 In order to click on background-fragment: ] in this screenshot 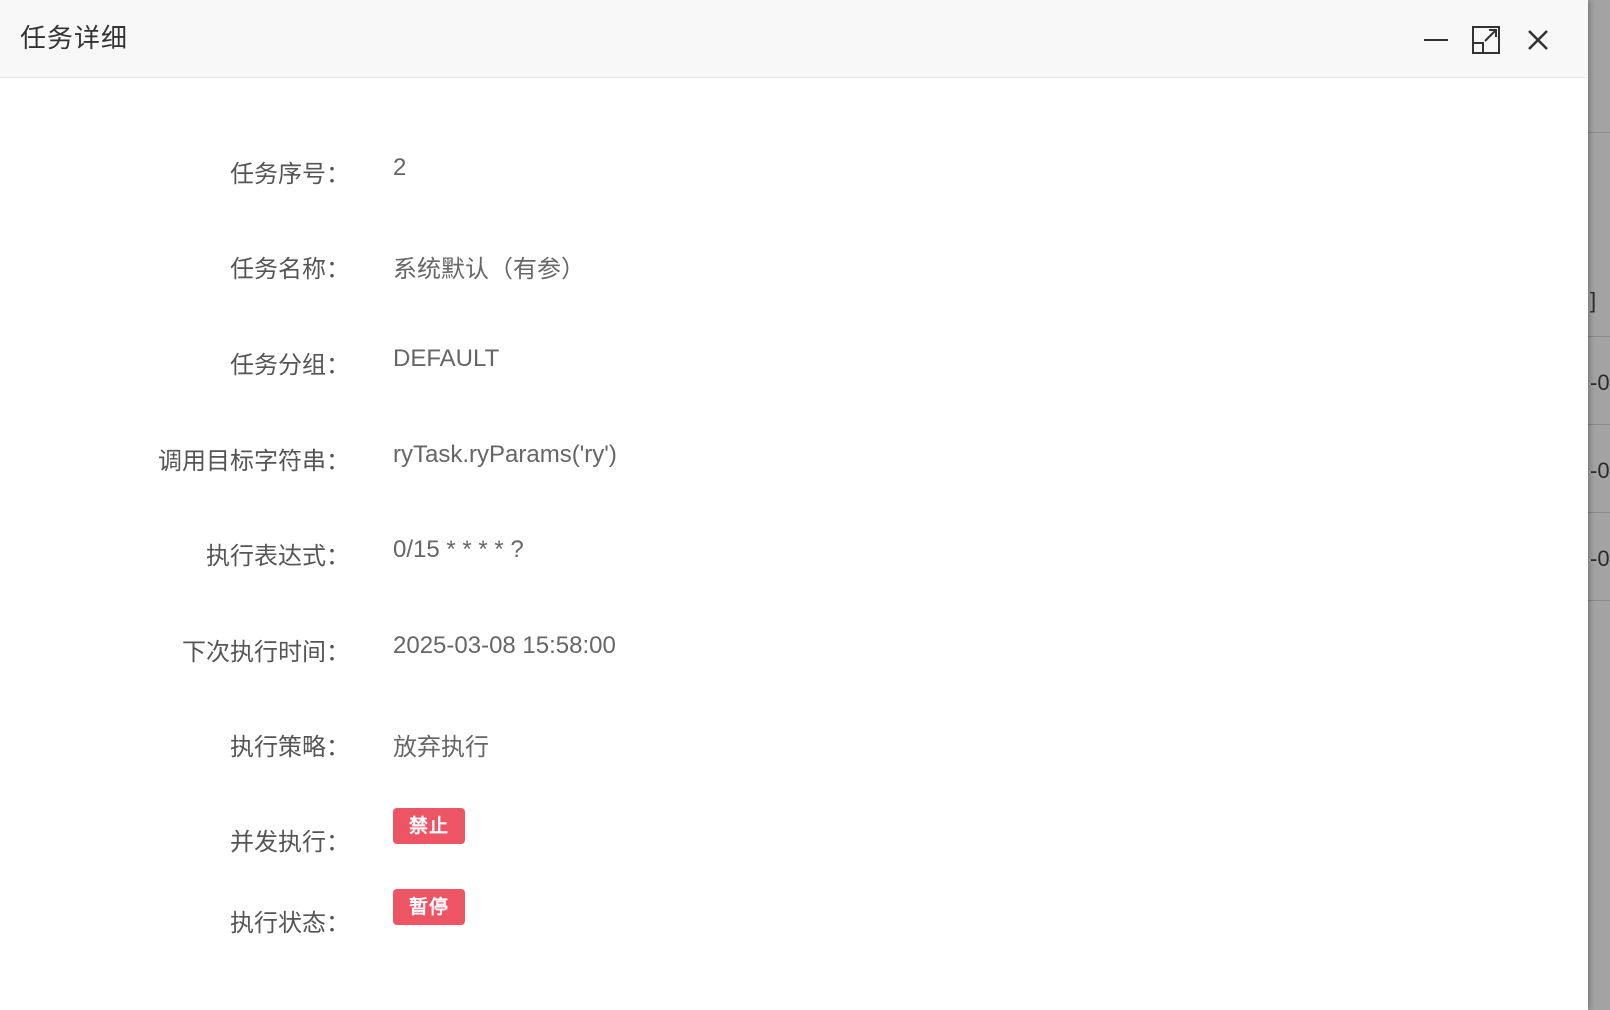, I will do `click(1593, 300)`.